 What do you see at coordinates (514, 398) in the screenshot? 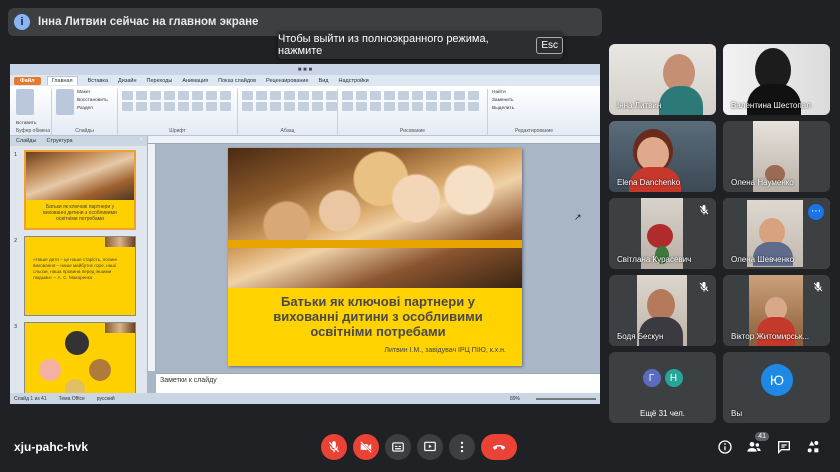
I see `zoom-level: 89%` at bounding box center [514, 398].